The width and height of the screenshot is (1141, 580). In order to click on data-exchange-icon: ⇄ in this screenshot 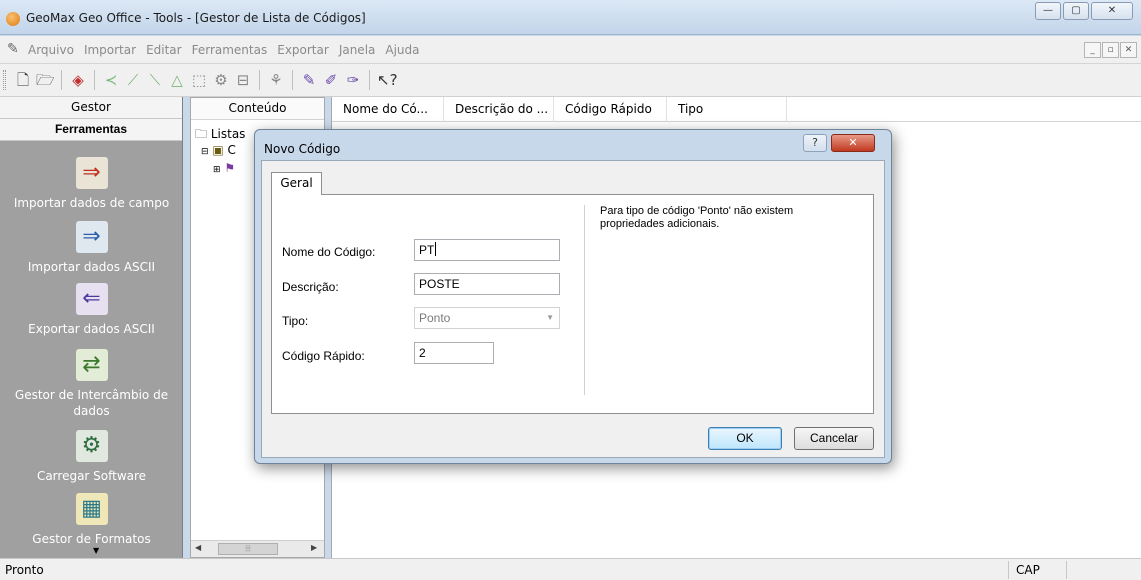, I will do `click(91, 365)`.